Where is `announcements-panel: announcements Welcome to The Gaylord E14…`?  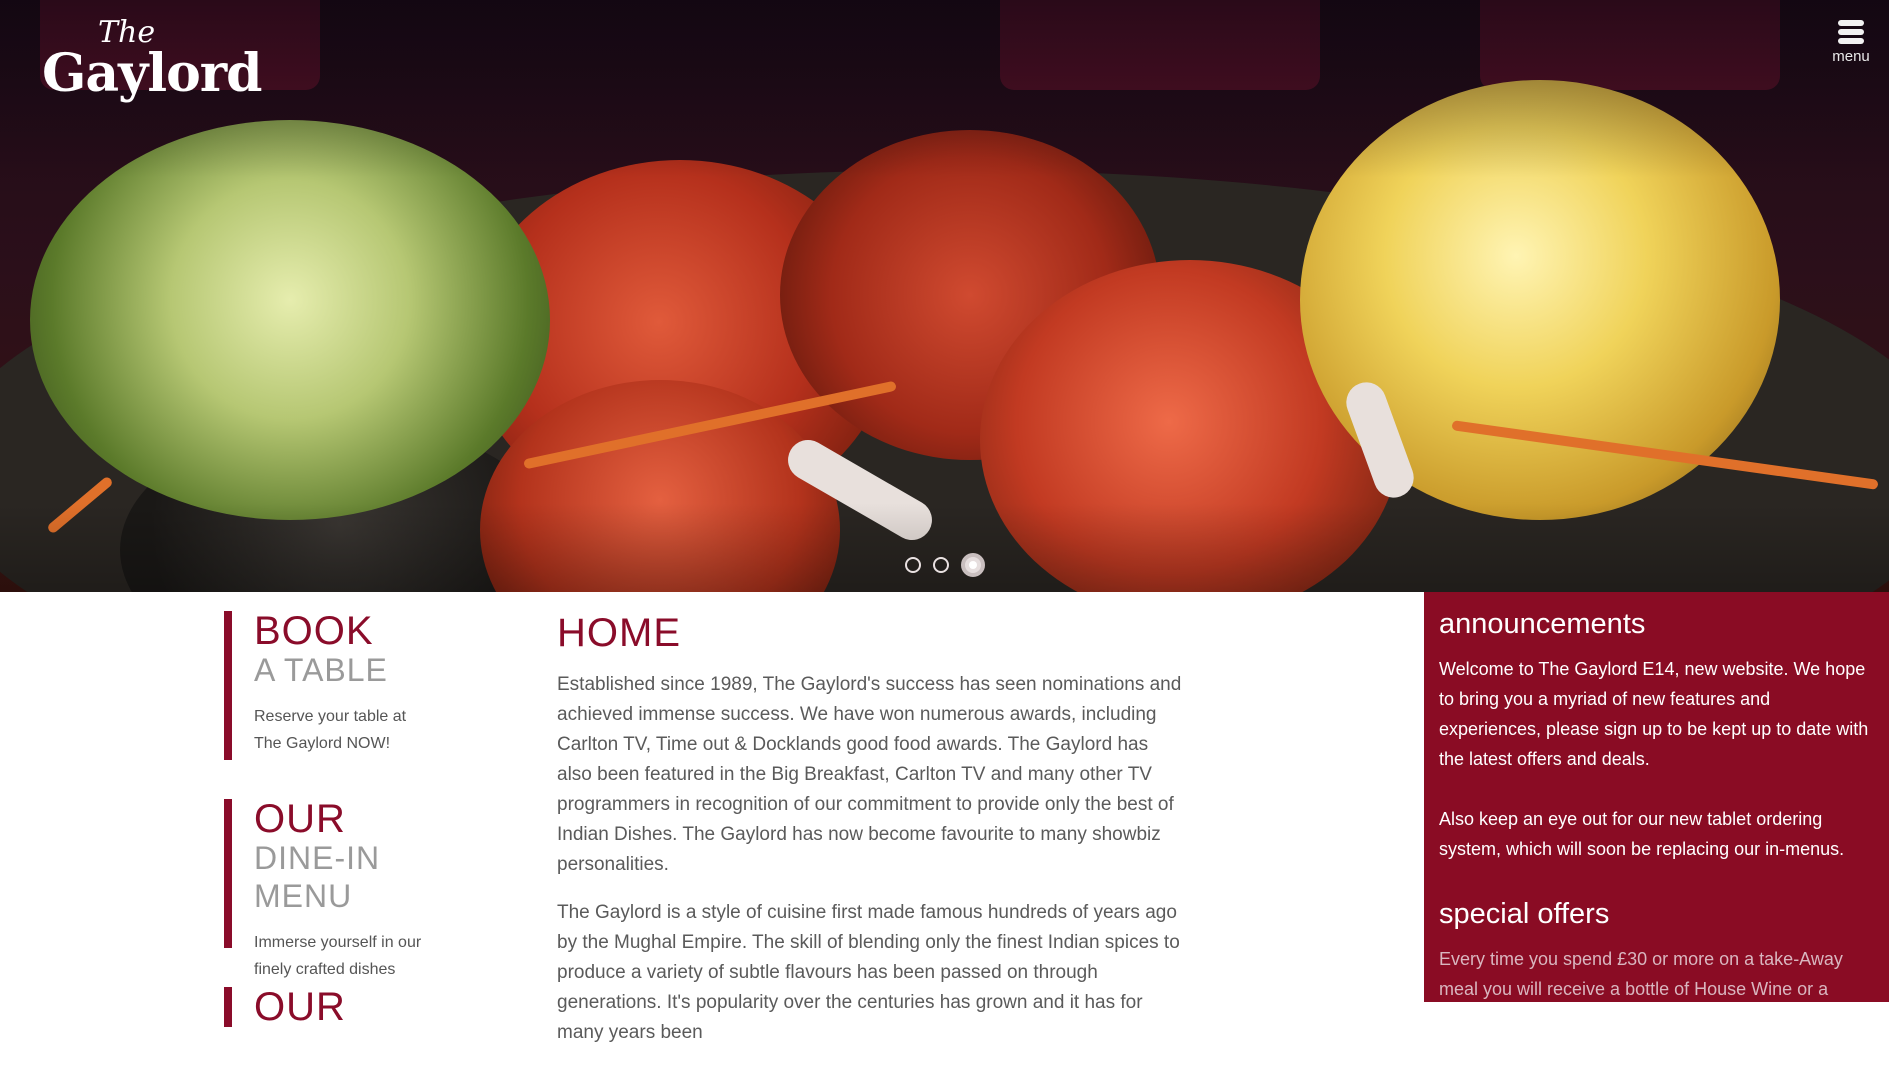 announcements-panel: announcements Welcome to The Gaylord E14… is located at coordinates (1656, 797).